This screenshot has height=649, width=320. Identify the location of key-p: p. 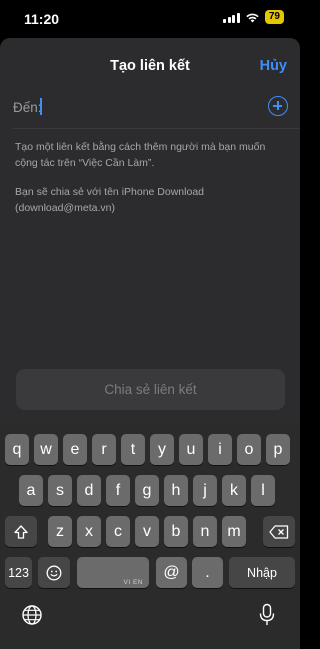
(278, 449).